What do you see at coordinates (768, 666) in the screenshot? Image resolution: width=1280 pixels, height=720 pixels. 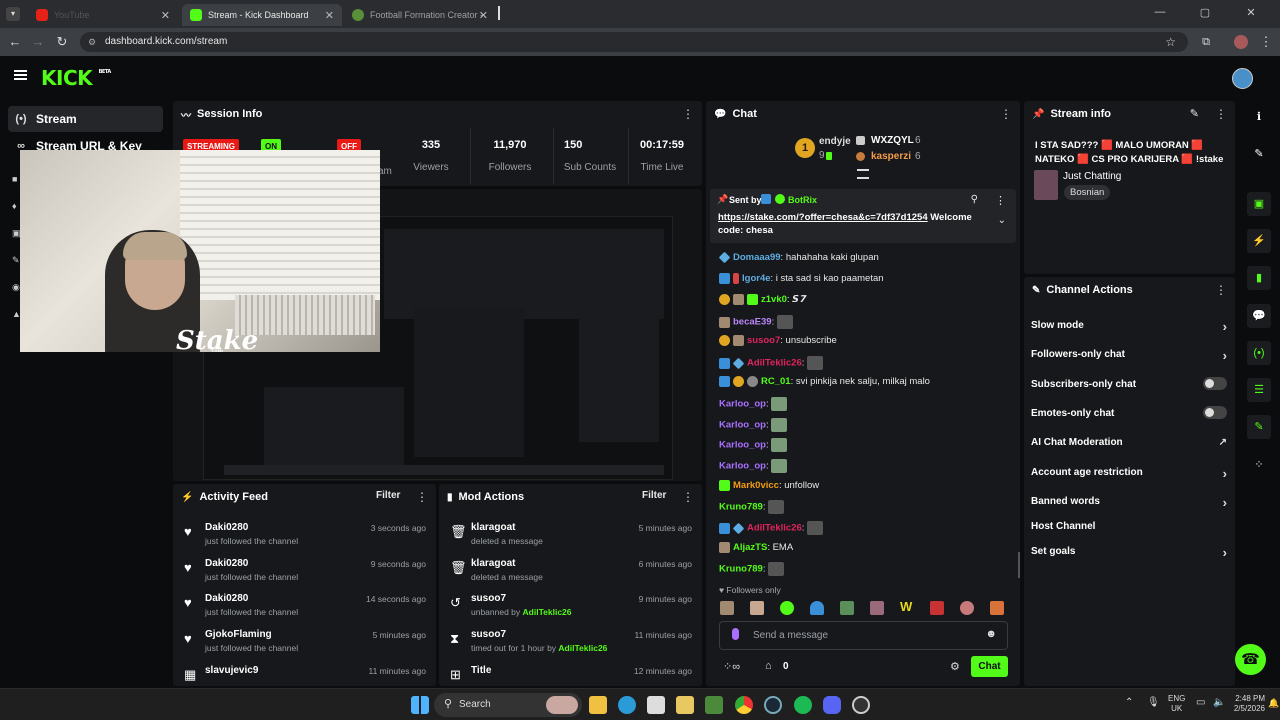 I see `gift-icon: ⌂` at bounding box center [768, 666].